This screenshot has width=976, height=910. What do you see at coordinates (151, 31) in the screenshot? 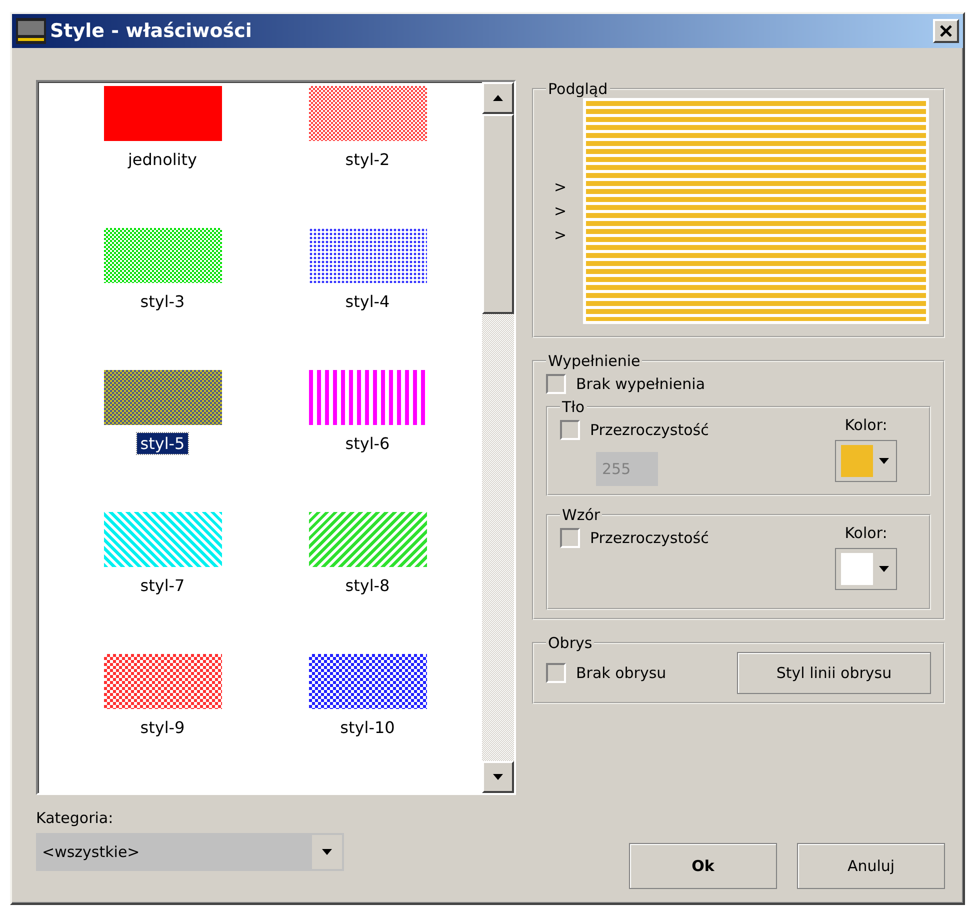
I see `window-title: Style - właściwości` at bounding box center [151, 31].